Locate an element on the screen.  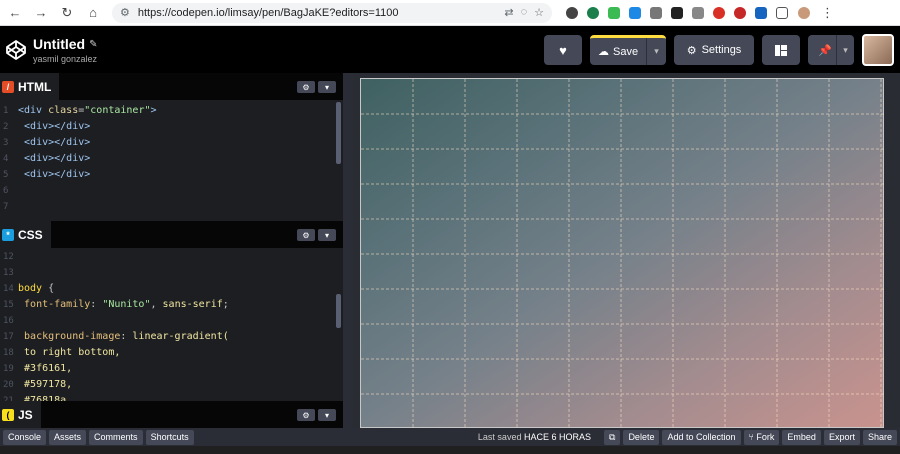
code-line: 20 #597178, is located at coordinates (38, 384).